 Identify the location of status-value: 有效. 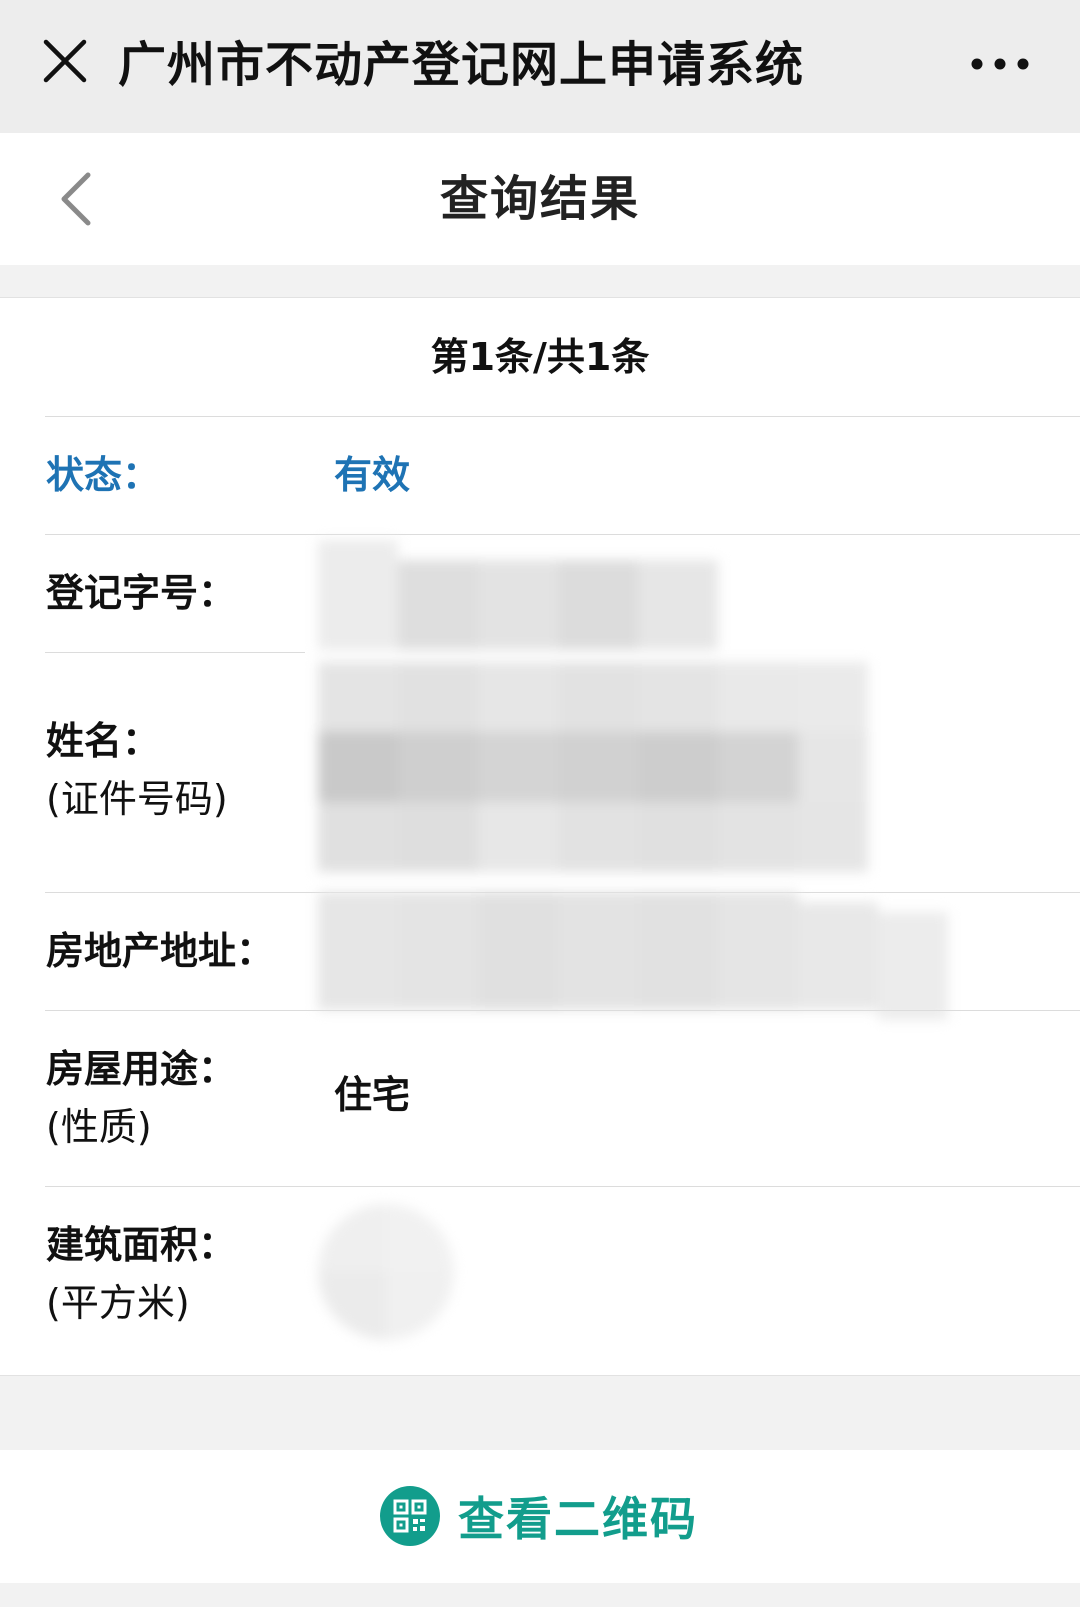
(372, 475).